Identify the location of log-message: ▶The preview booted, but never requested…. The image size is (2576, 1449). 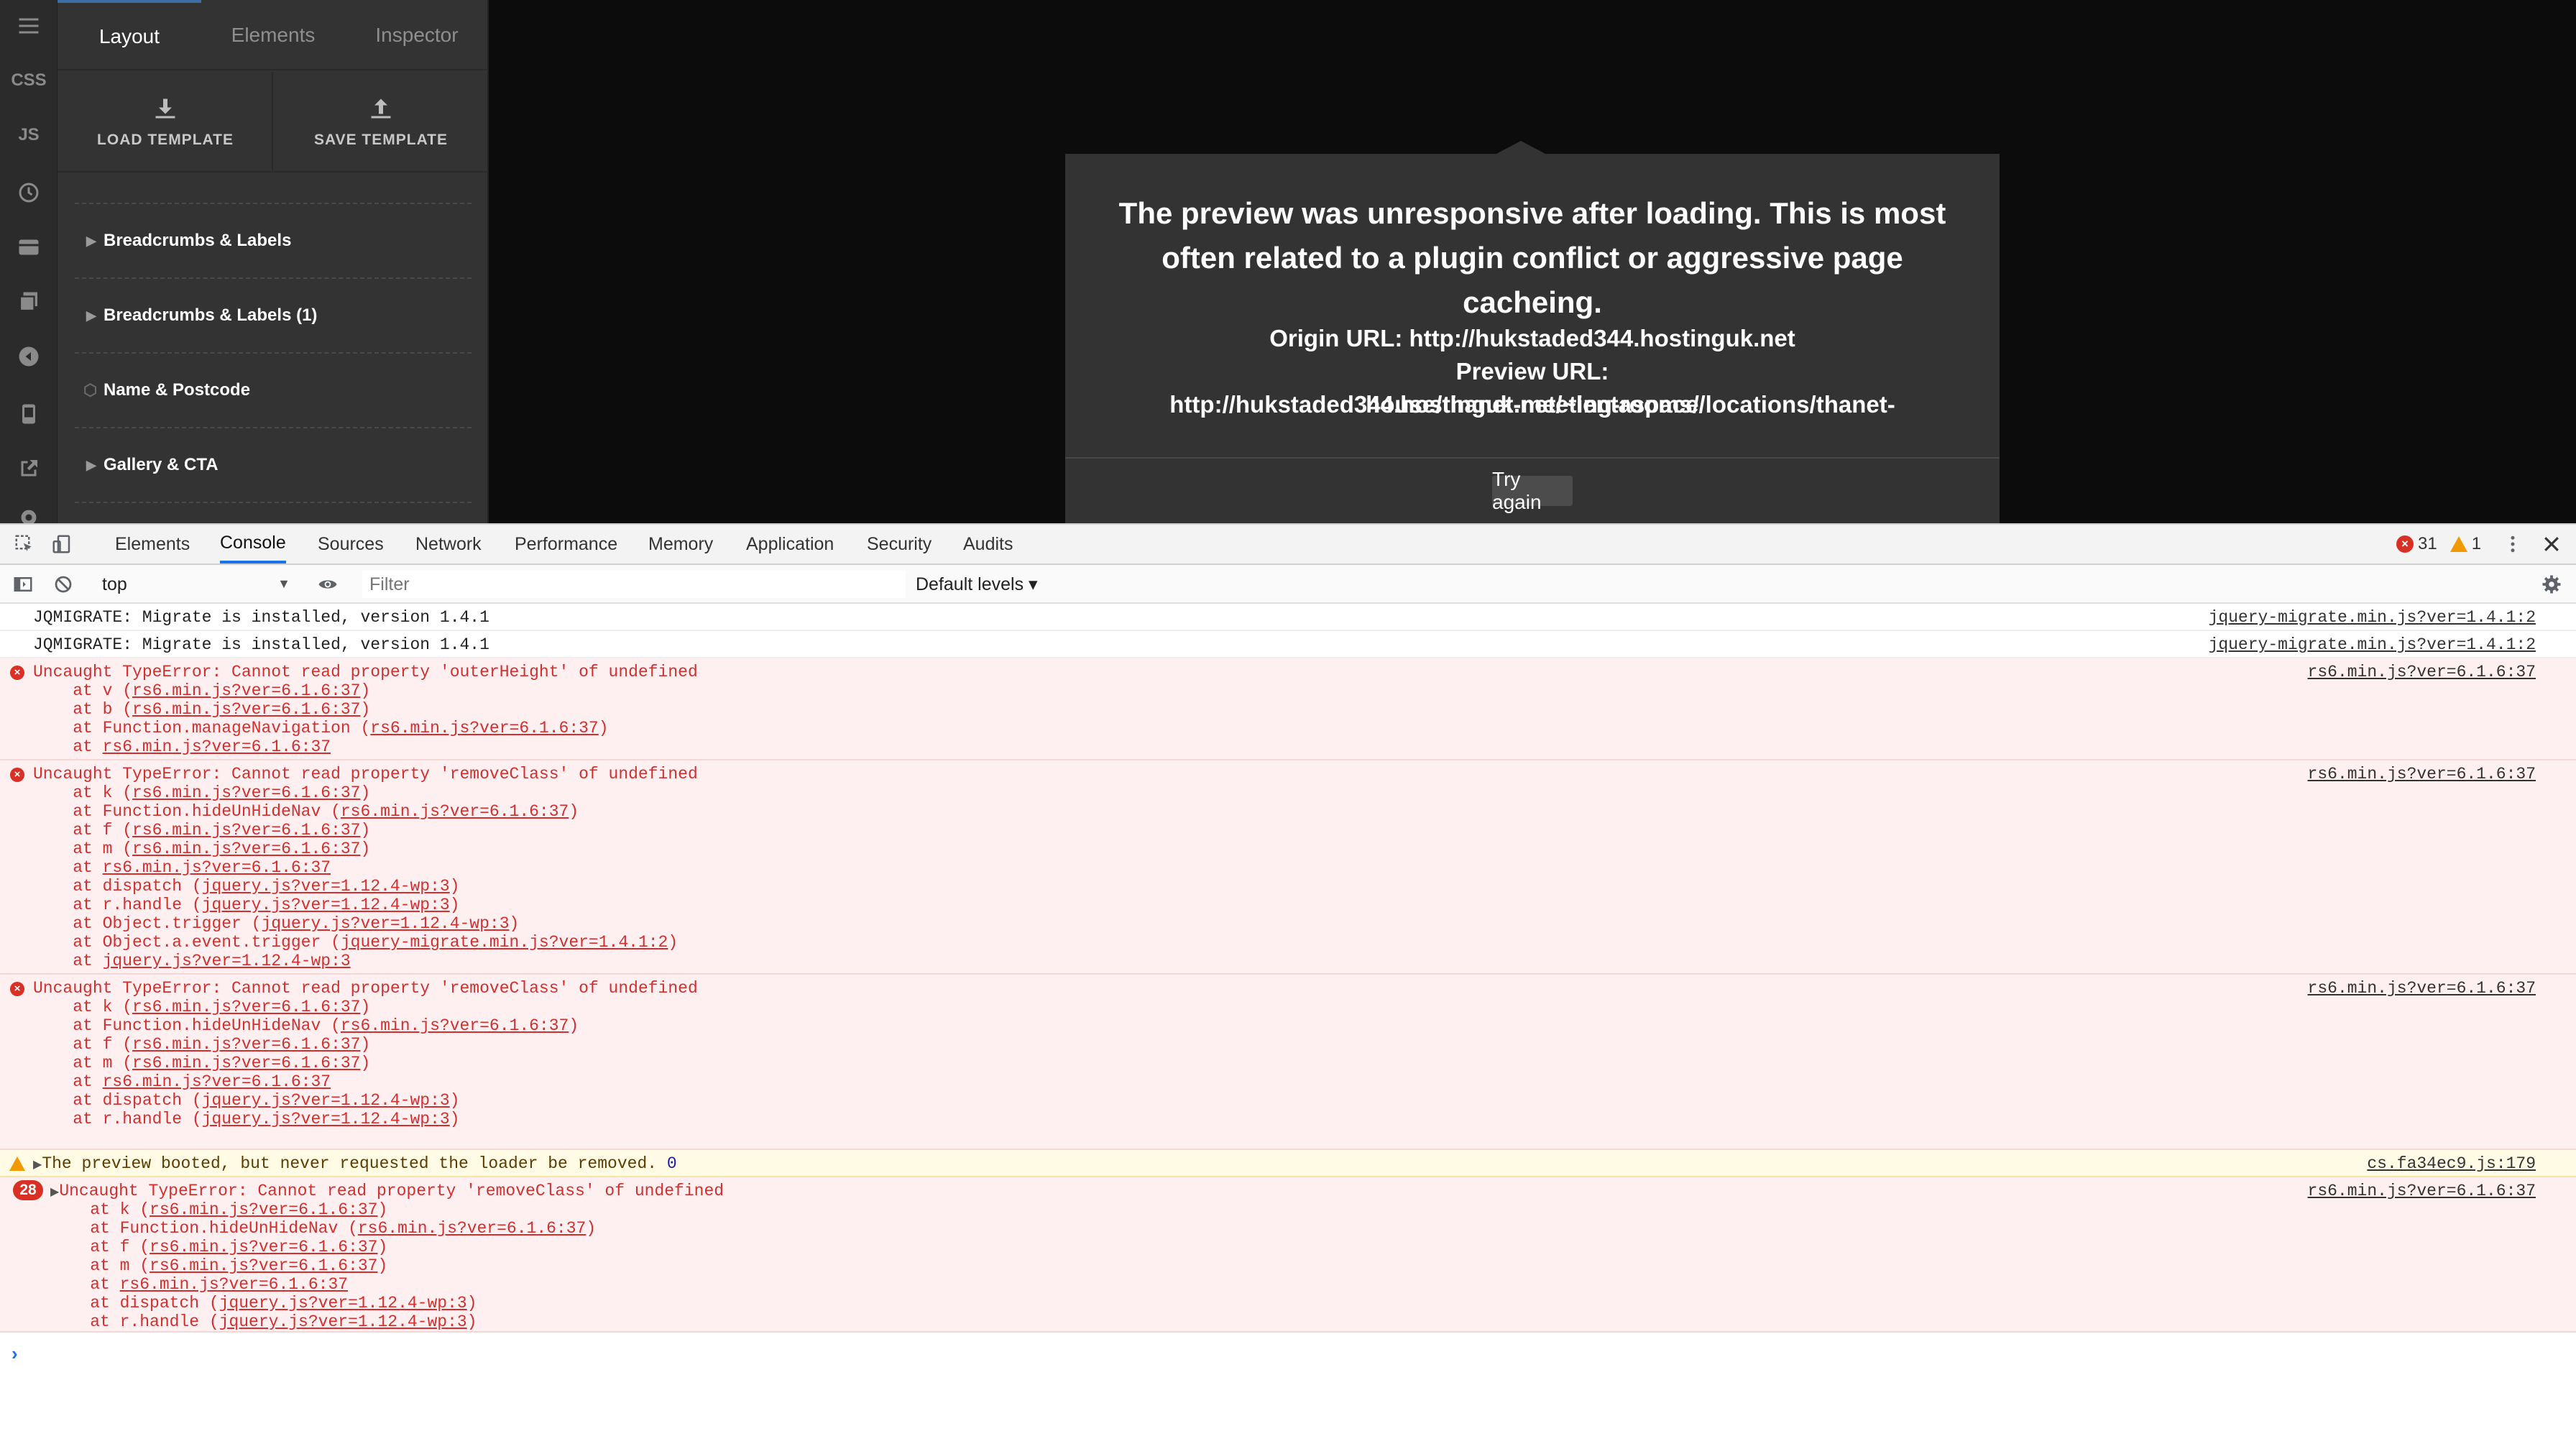
(355, 1164).